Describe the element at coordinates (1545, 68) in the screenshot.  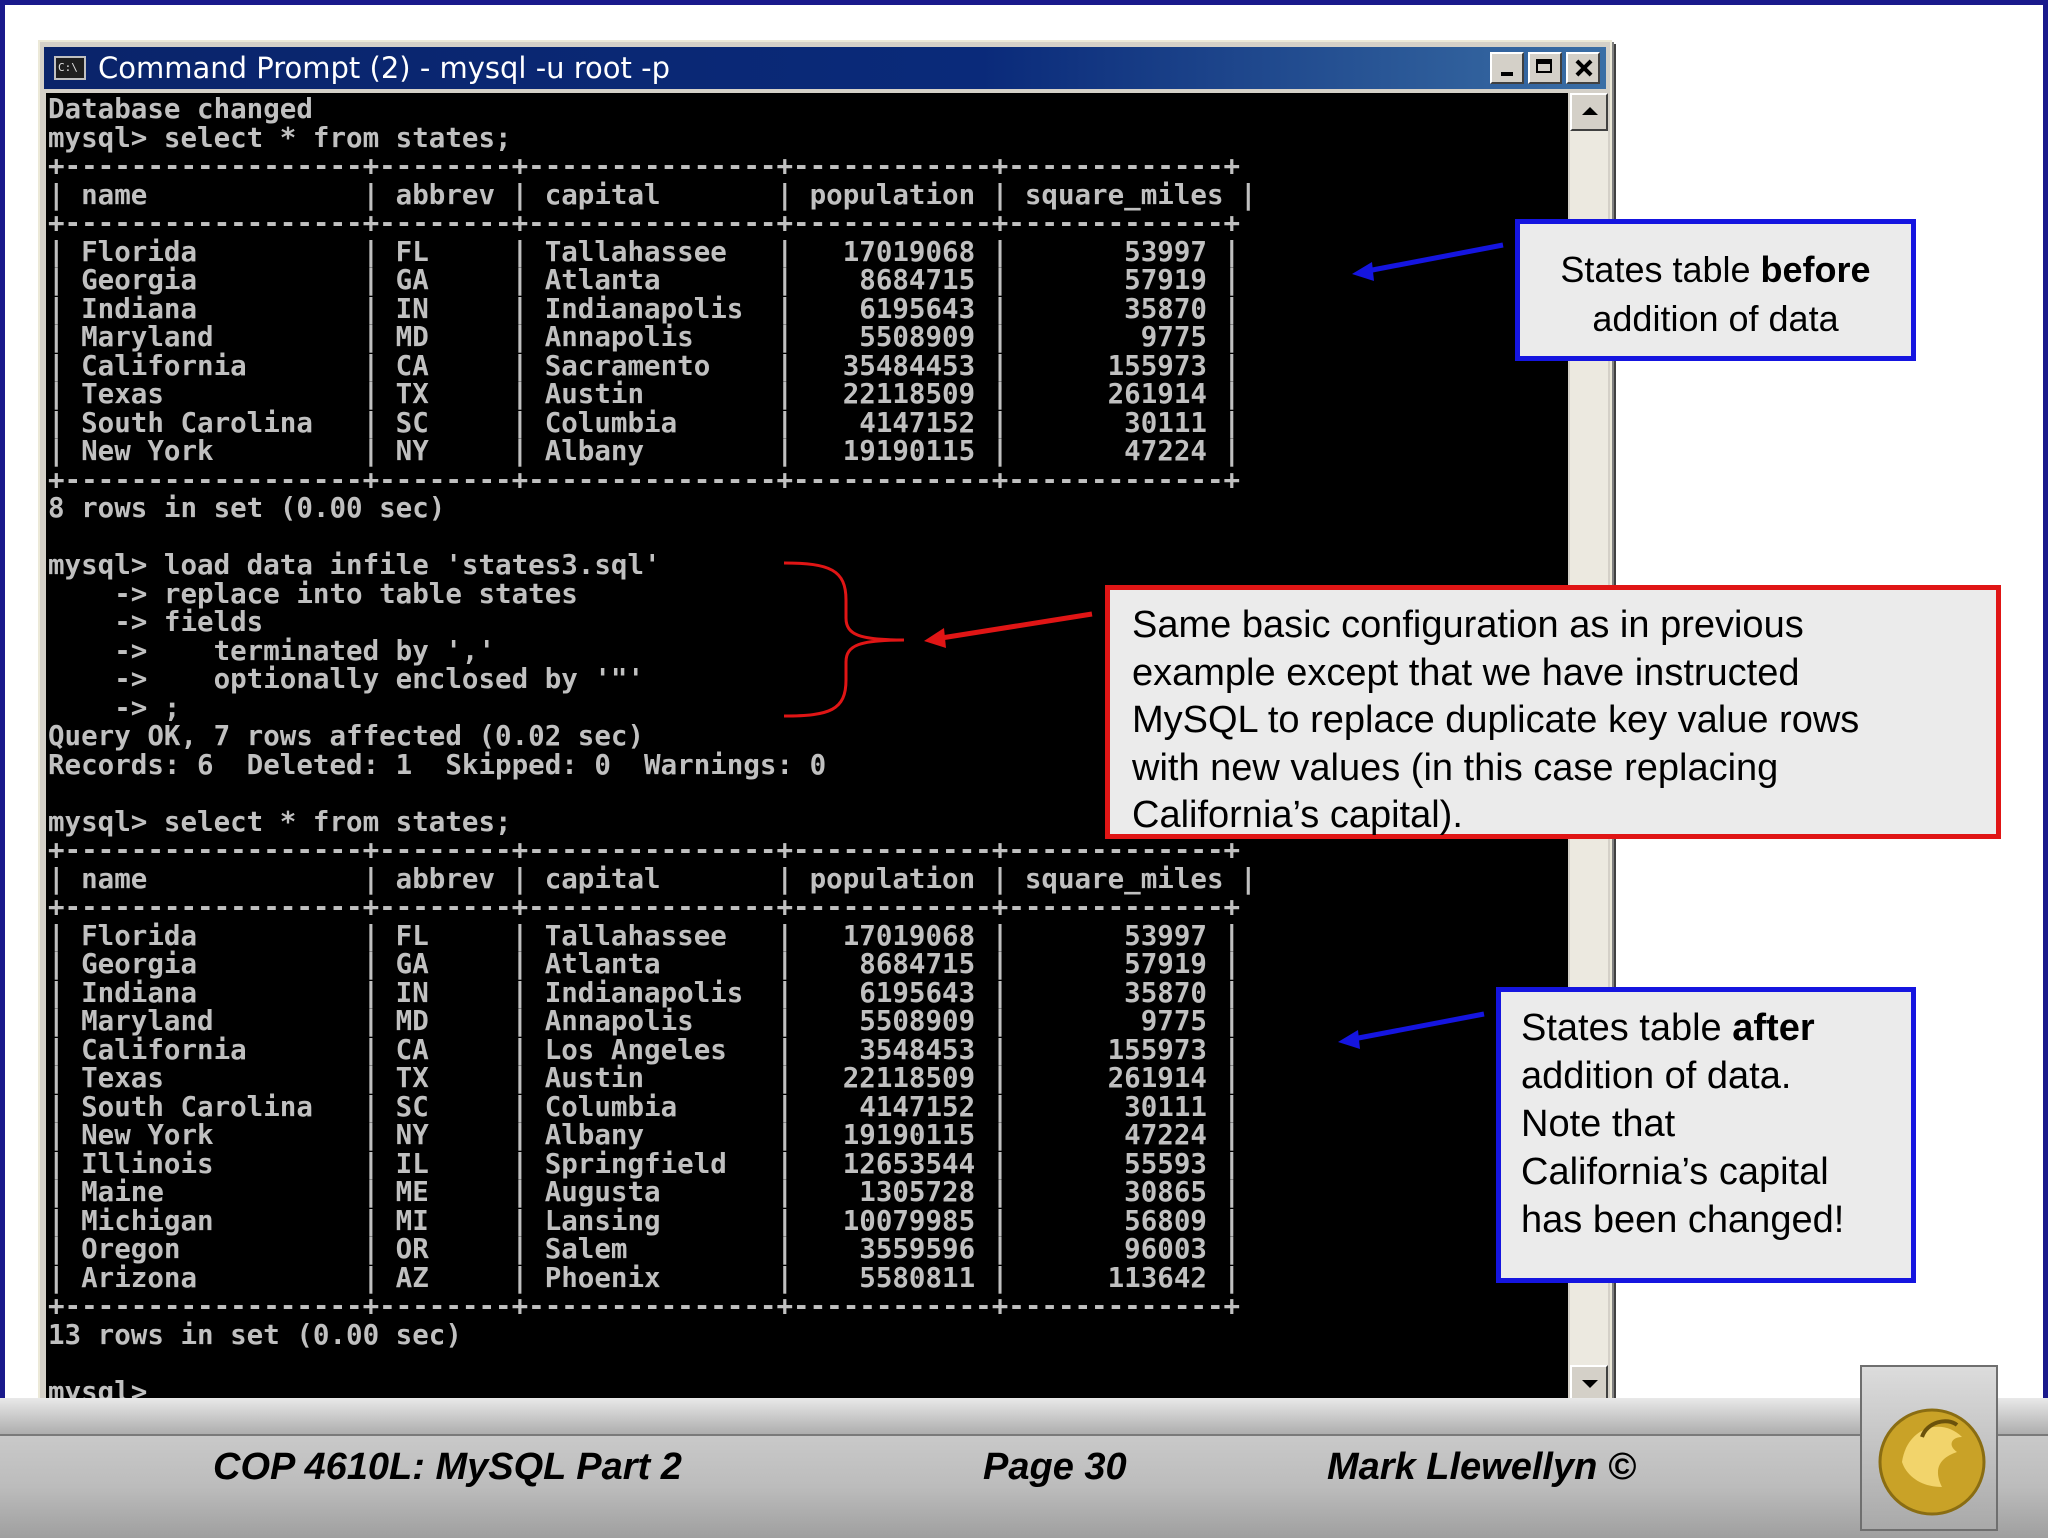
I see `maximize-button` at that location.